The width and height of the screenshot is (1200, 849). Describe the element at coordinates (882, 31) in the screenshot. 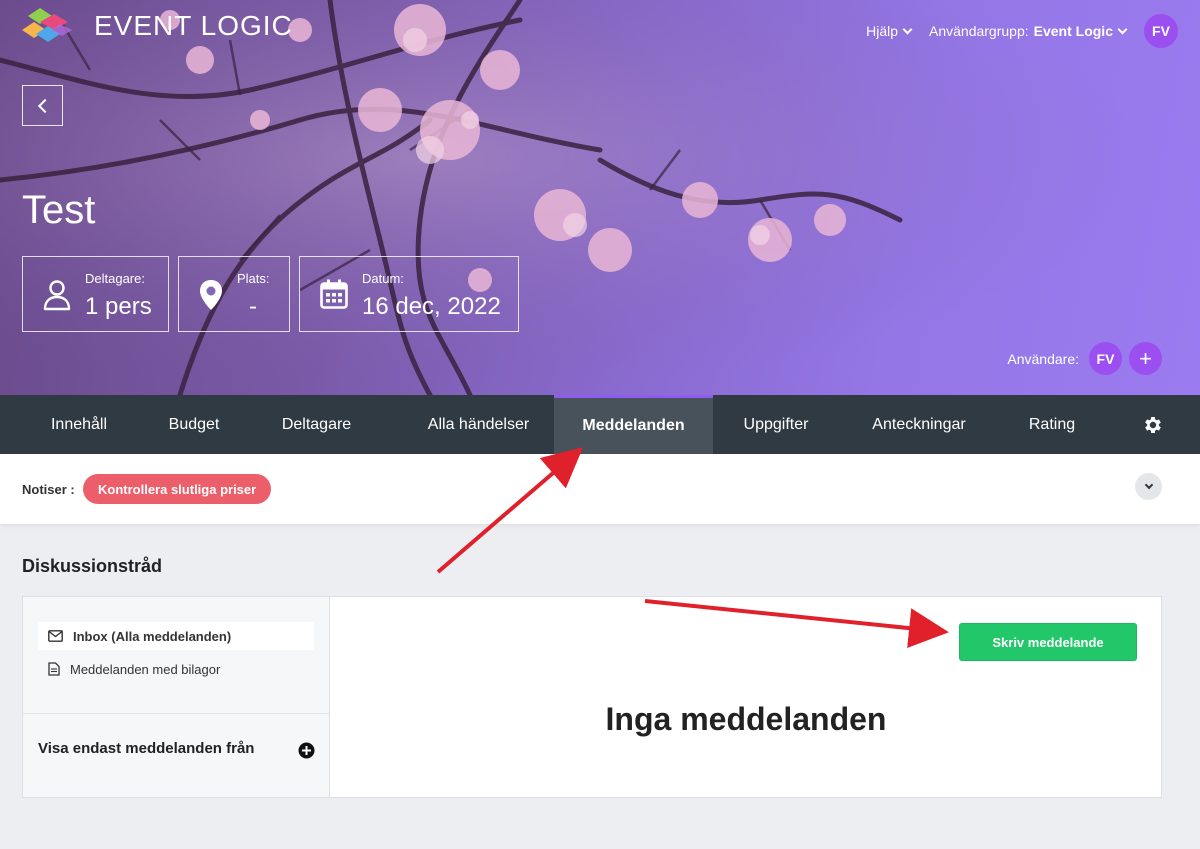

I see `help-label: Hjälp` at that location.